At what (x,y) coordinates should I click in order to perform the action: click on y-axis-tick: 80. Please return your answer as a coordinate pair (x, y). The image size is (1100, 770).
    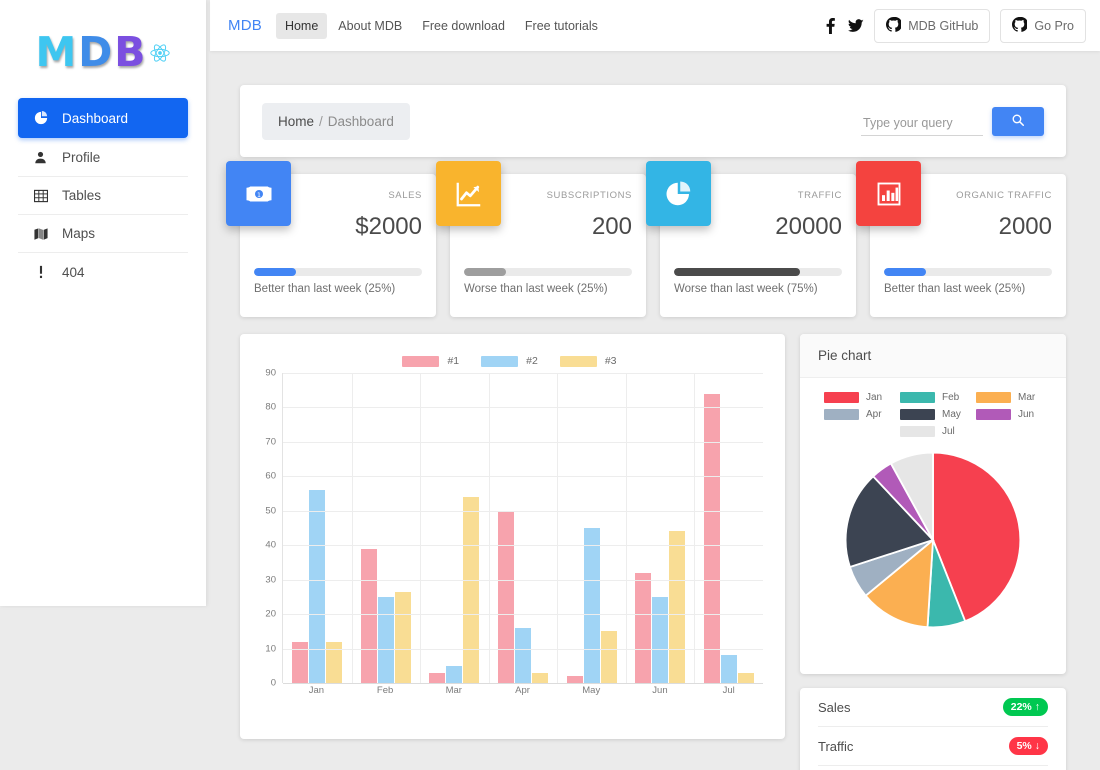
    Looking at the image, I should click on (270, 407).